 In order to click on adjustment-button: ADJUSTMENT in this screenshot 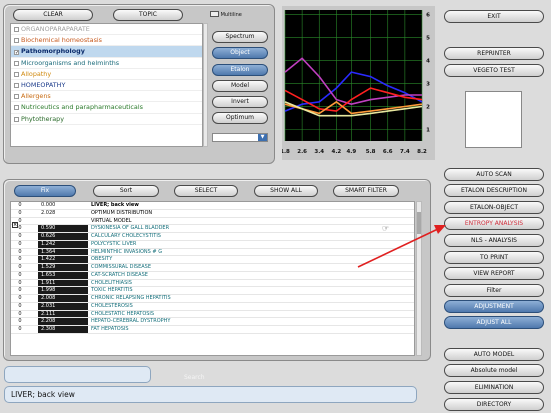, I will do `click(494, 306)`.